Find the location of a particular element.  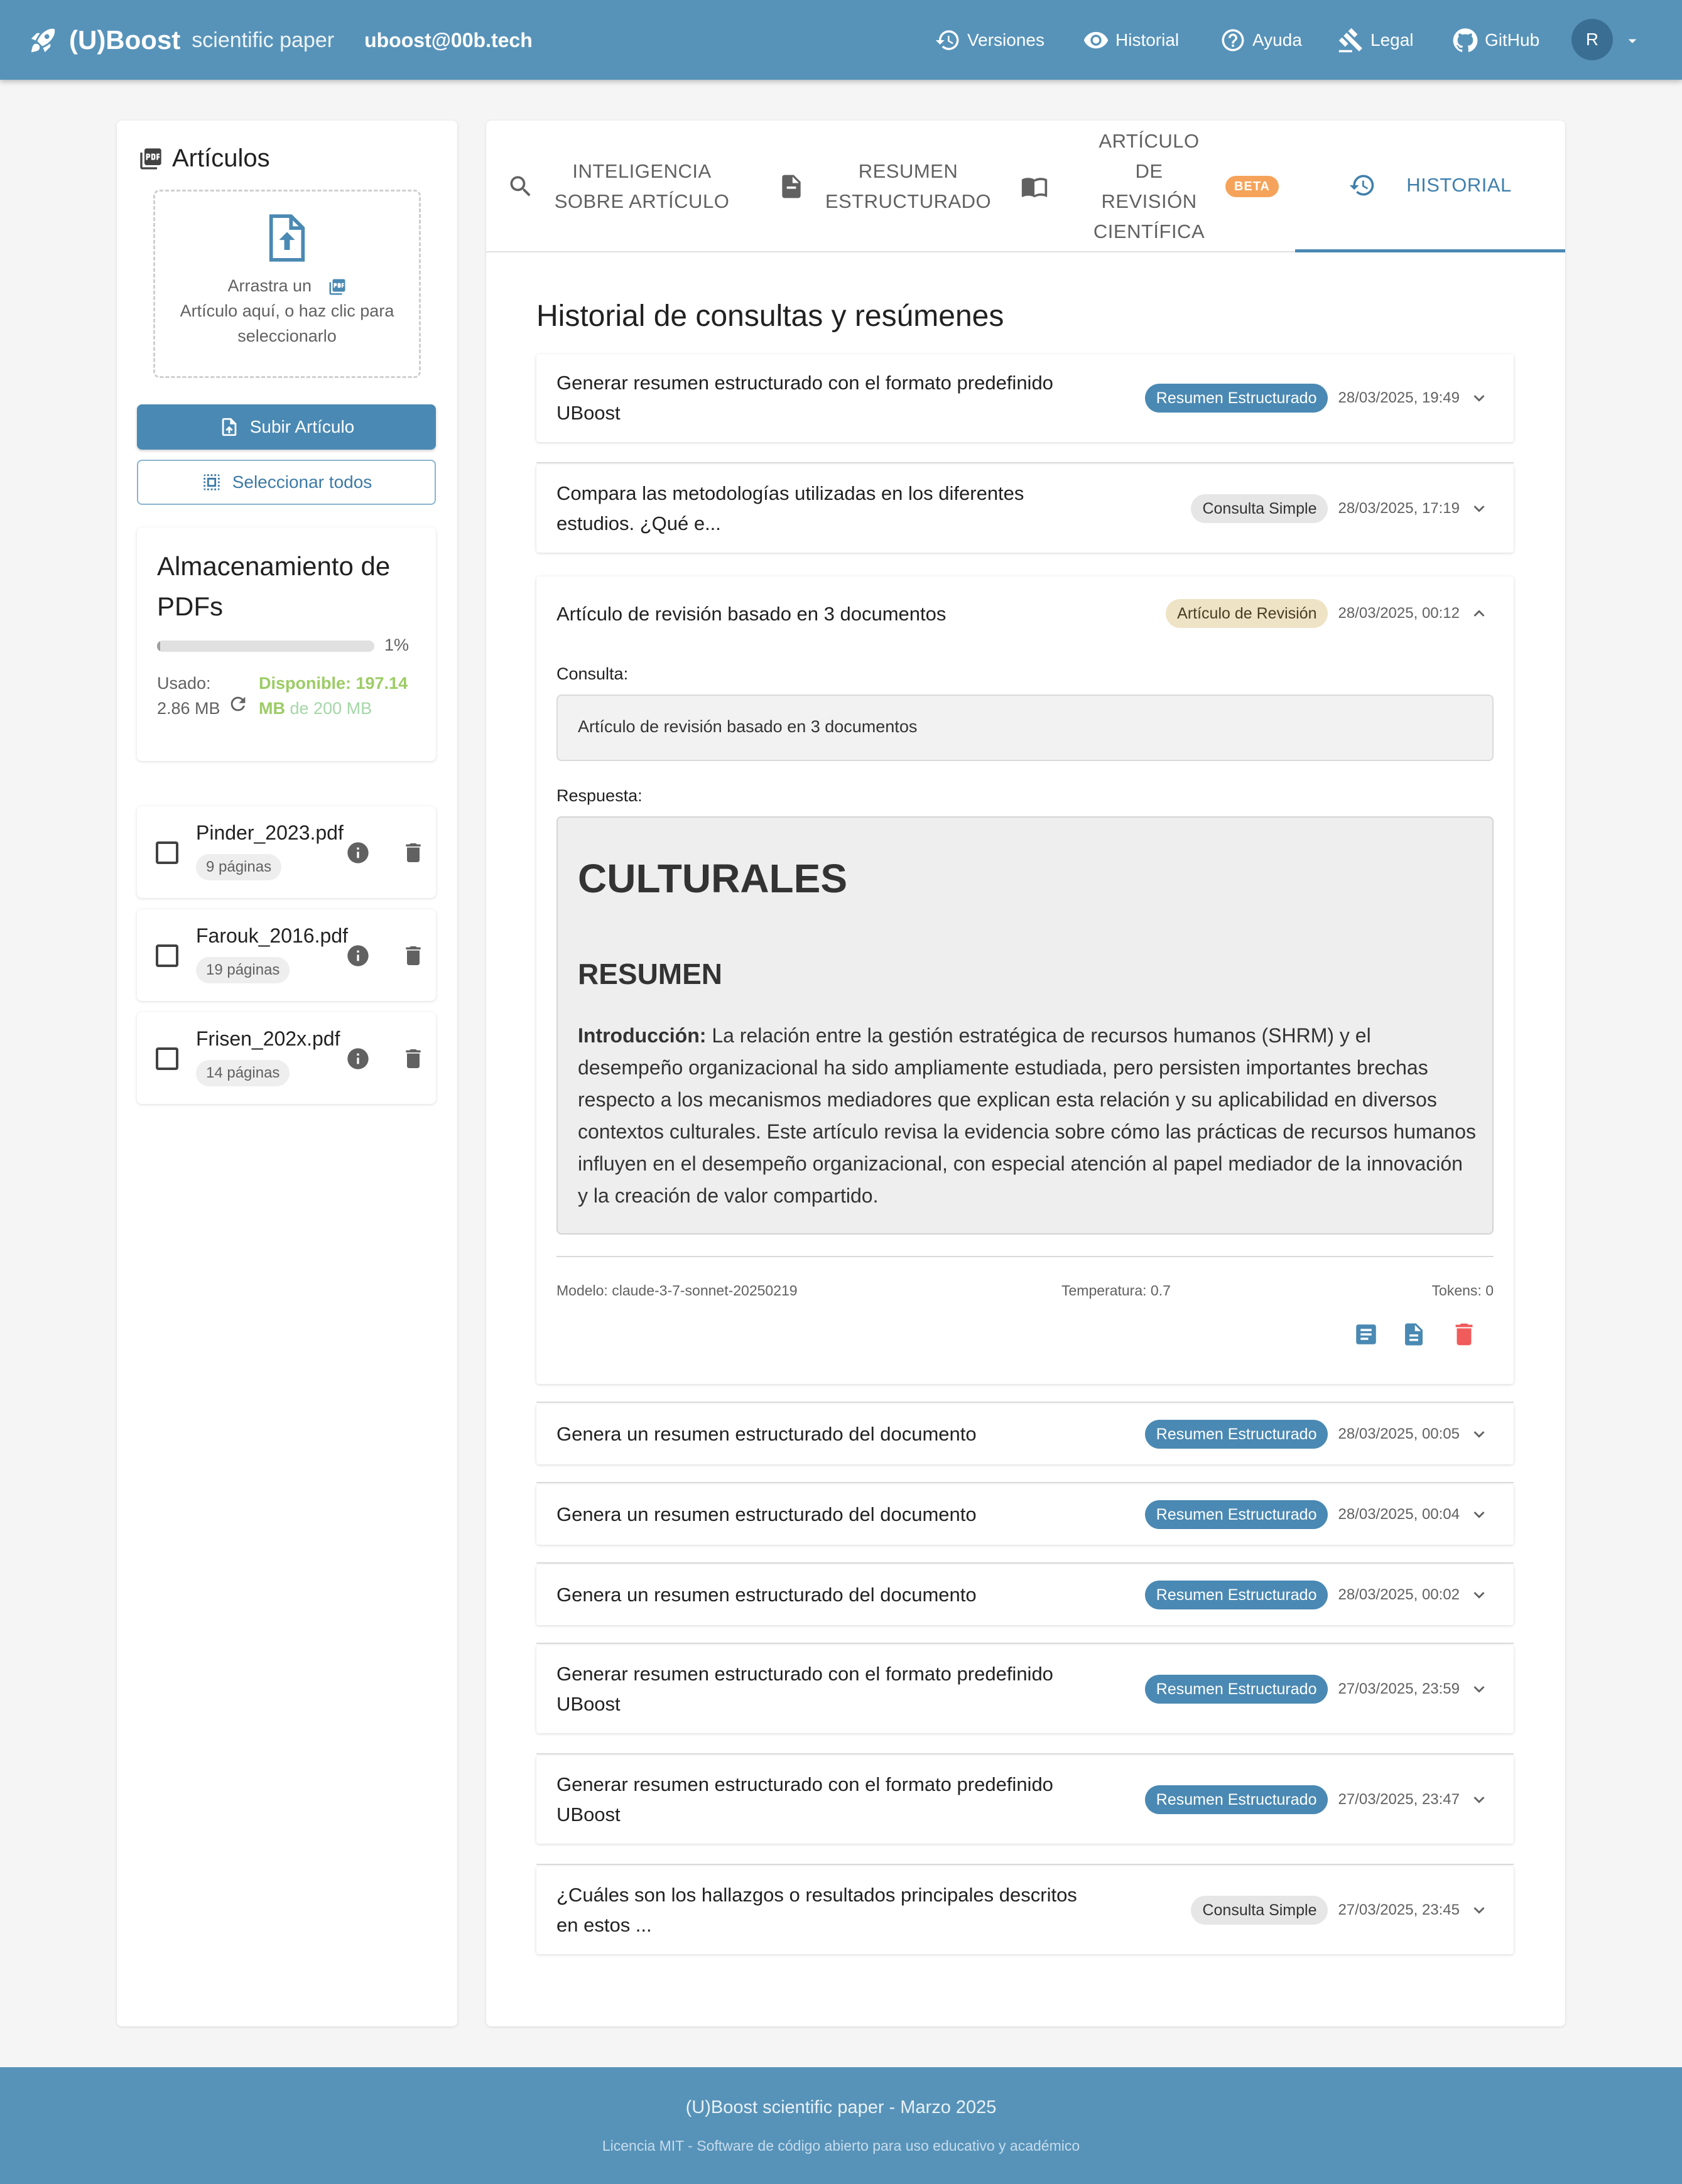

tab-historial: HISTORIAL is located at coordinates (1430, 186).